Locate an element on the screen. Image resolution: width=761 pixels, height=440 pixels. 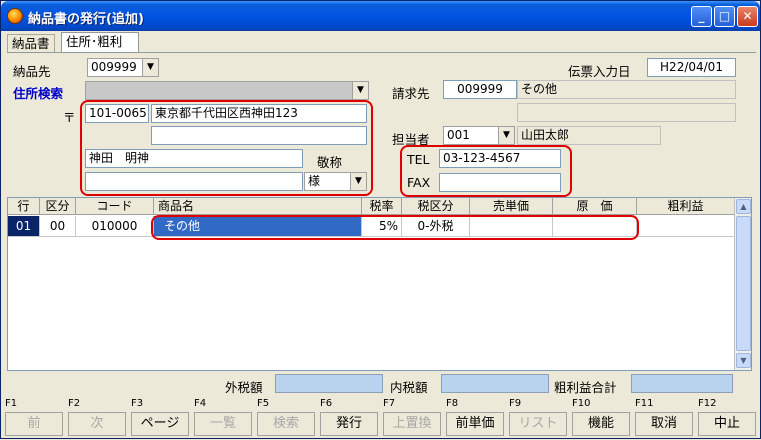
fkey-number: F1 is located at coordinates (11, 403).